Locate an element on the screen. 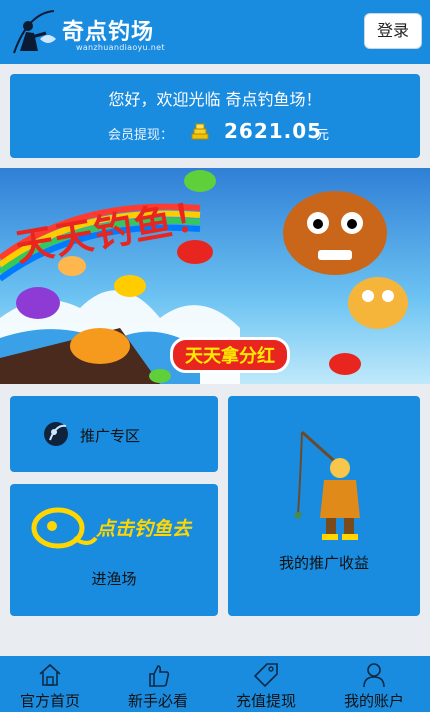  tag-icon is located at coordinates (266, 675).